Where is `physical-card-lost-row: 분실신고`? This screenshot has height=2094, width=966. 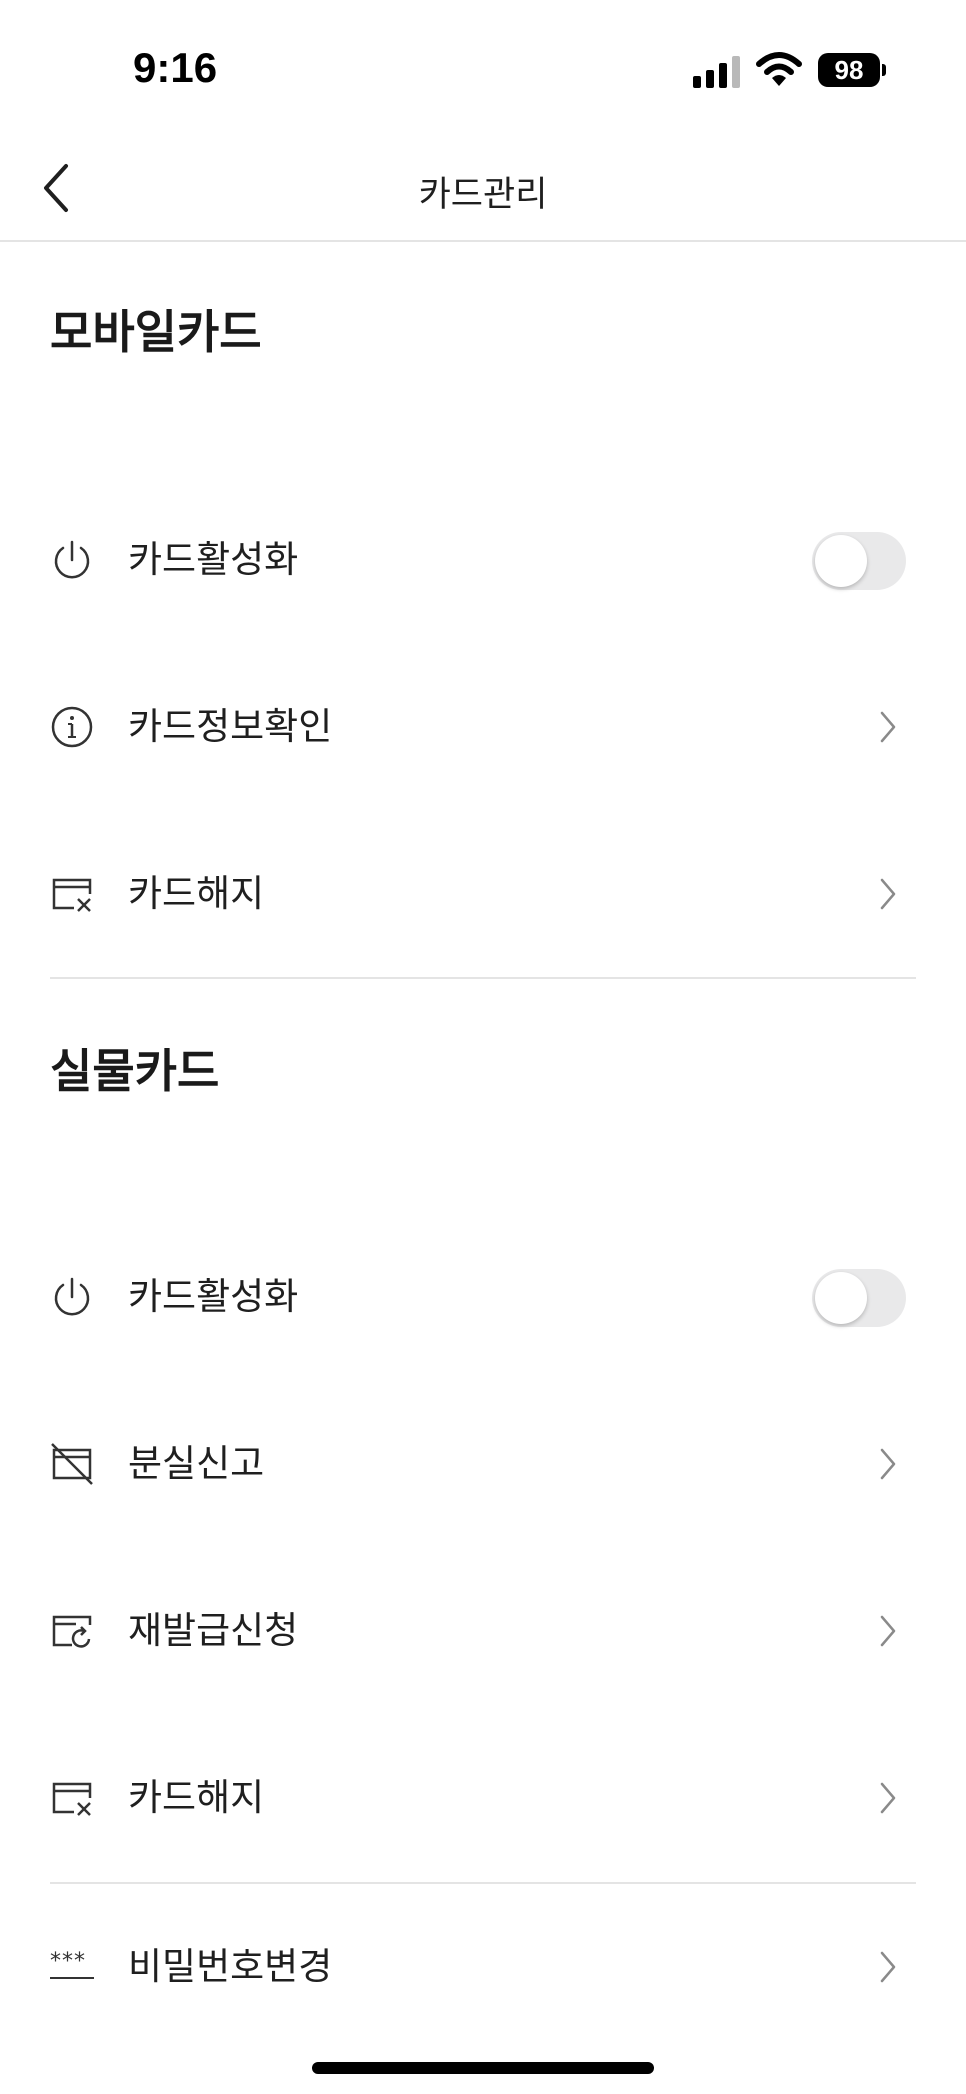 physical-card-lost-row: 분실신고 is located at coordinates (483, 1464).